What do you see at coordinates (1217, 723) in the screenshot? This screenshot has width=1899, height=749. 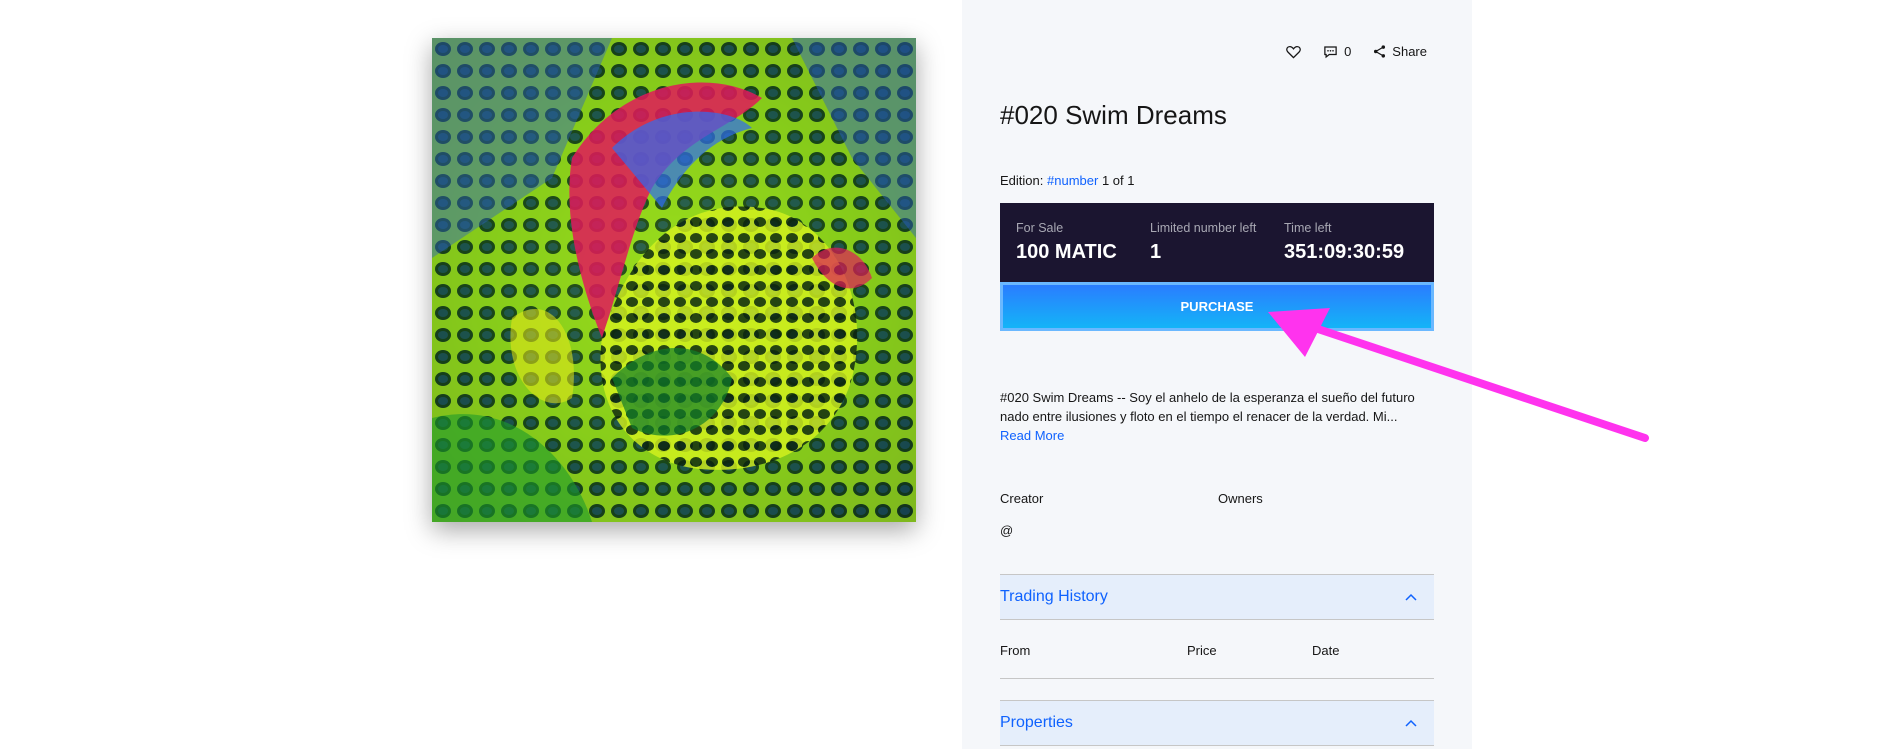 I see `properties-accordion: Properties` at bounding box center [1217, 723].